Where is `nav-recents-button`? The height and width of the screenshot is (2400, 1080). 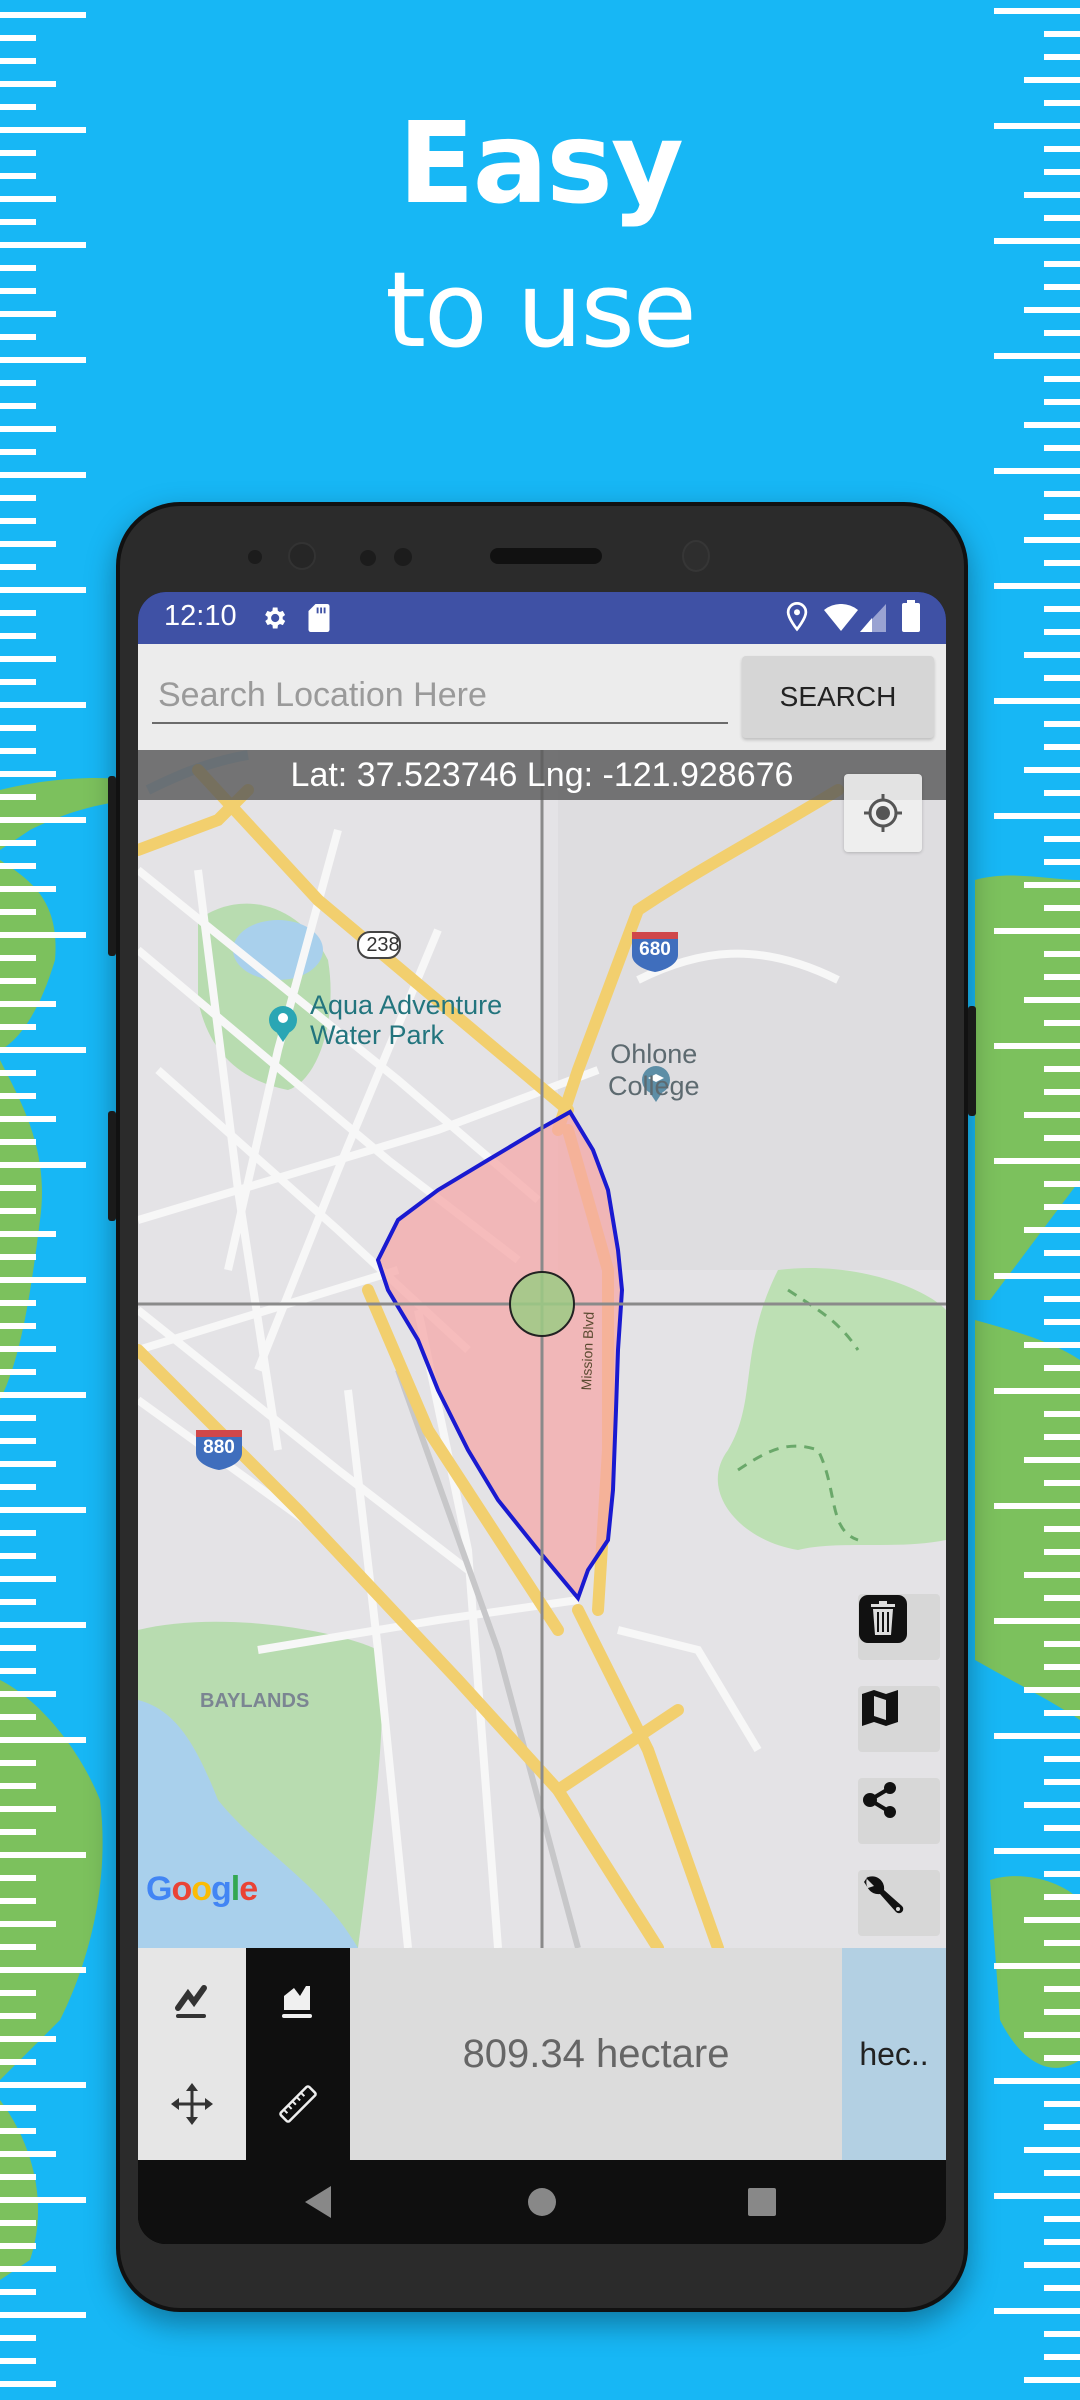 nav-recents-button is located at coordinates (762, 2202).